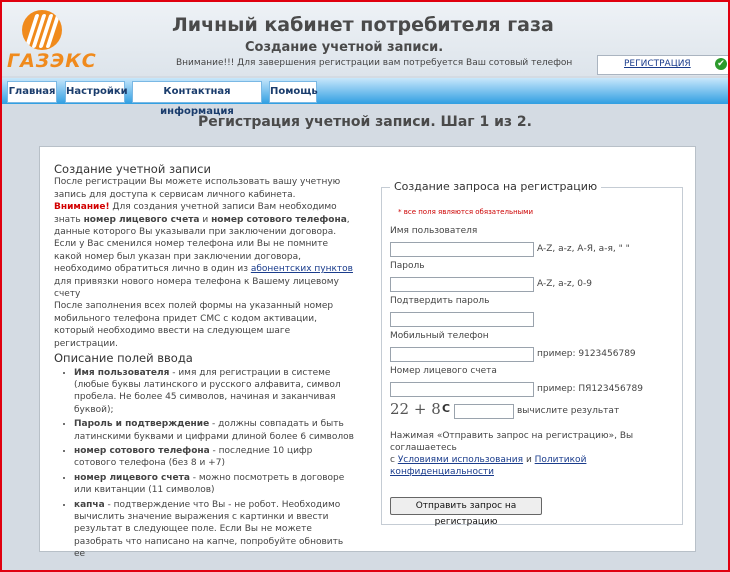 The image size is (730, 572). I want to click on form-legend: Создание запроса на регистрацию, so click(496, 186).